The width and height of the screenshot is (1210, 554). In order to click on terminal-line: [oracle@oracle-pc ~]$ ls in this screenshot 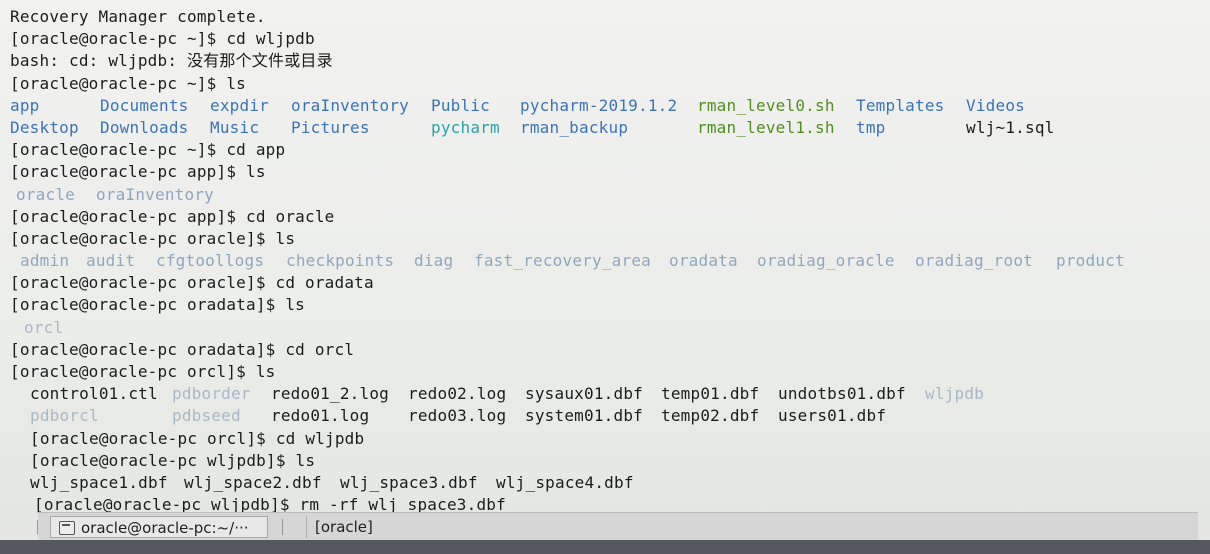, I will do `click(605, 84)`.